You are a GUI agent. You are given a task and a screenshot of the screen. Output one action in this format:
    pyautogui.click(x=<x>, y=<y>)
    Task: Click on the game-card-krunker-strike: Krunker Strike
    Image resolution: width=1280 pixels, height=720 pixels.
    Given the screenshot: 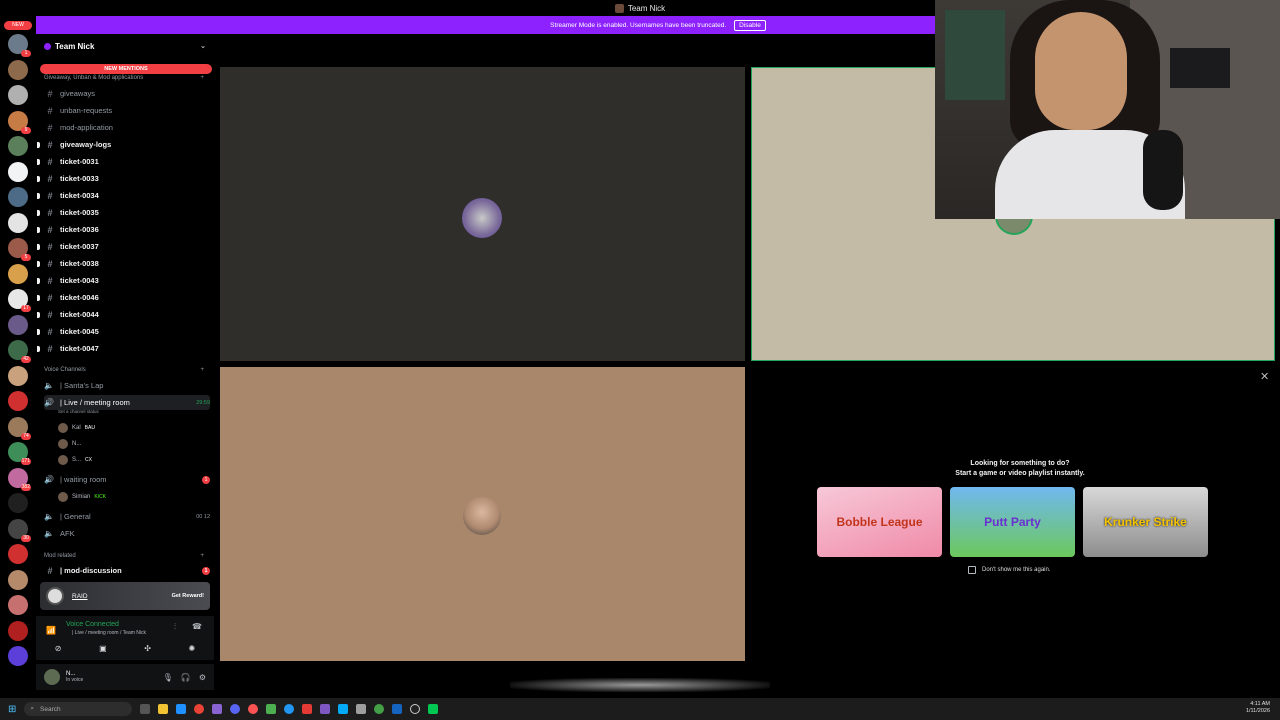 What is the action you would take?
    pyautogui.click(x=1145, y=522)
    